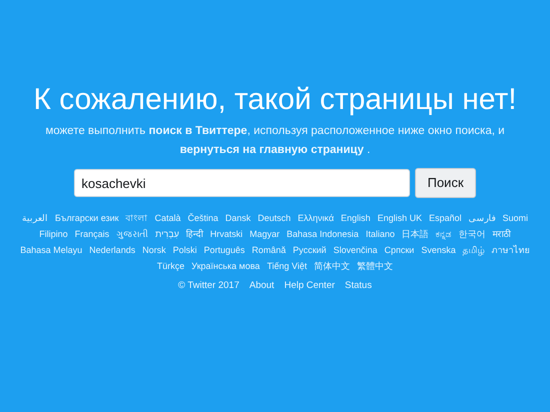  Describe the element at coordinates (132, 234) in the screenshot. I see `language-link: ગુજરાતી` at that location.